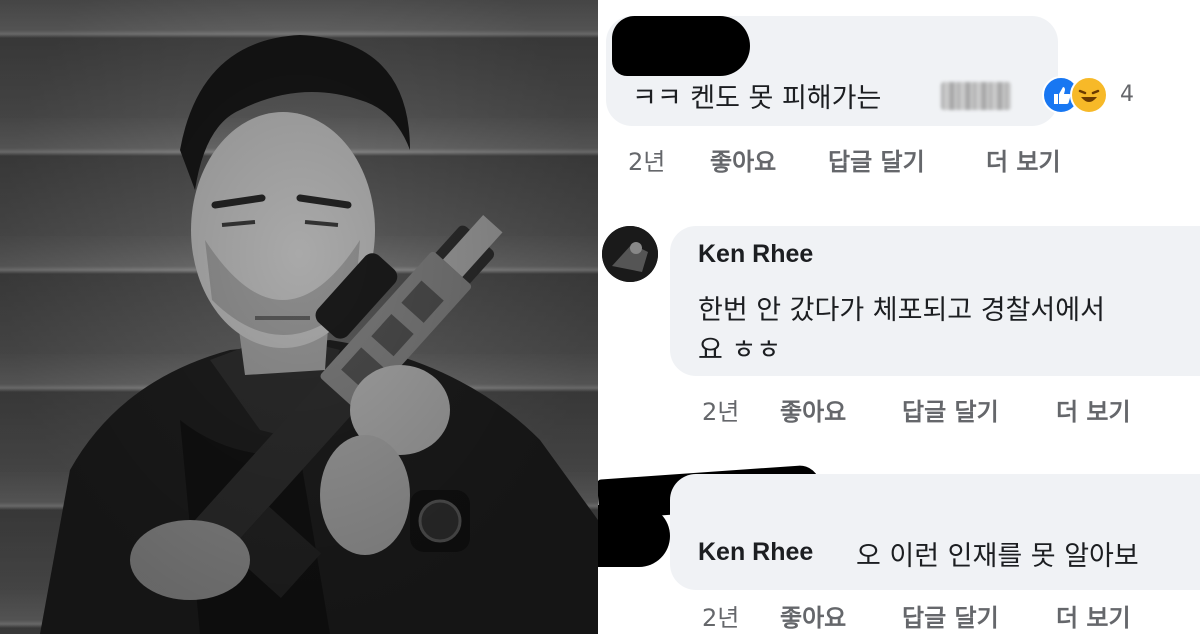 The image size is (1200, 634). What do you see at coordinates (976, 96) in the screenshot?
I see `blurred-text` at bounding box center [976, 96].